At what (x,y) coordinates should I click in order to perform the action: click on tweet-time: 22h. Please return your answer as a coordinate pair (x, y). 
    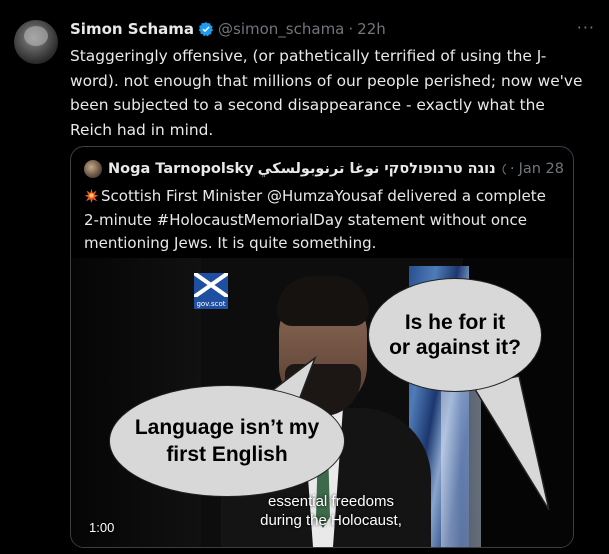
    Looking at the image, I should click on (371, 29).